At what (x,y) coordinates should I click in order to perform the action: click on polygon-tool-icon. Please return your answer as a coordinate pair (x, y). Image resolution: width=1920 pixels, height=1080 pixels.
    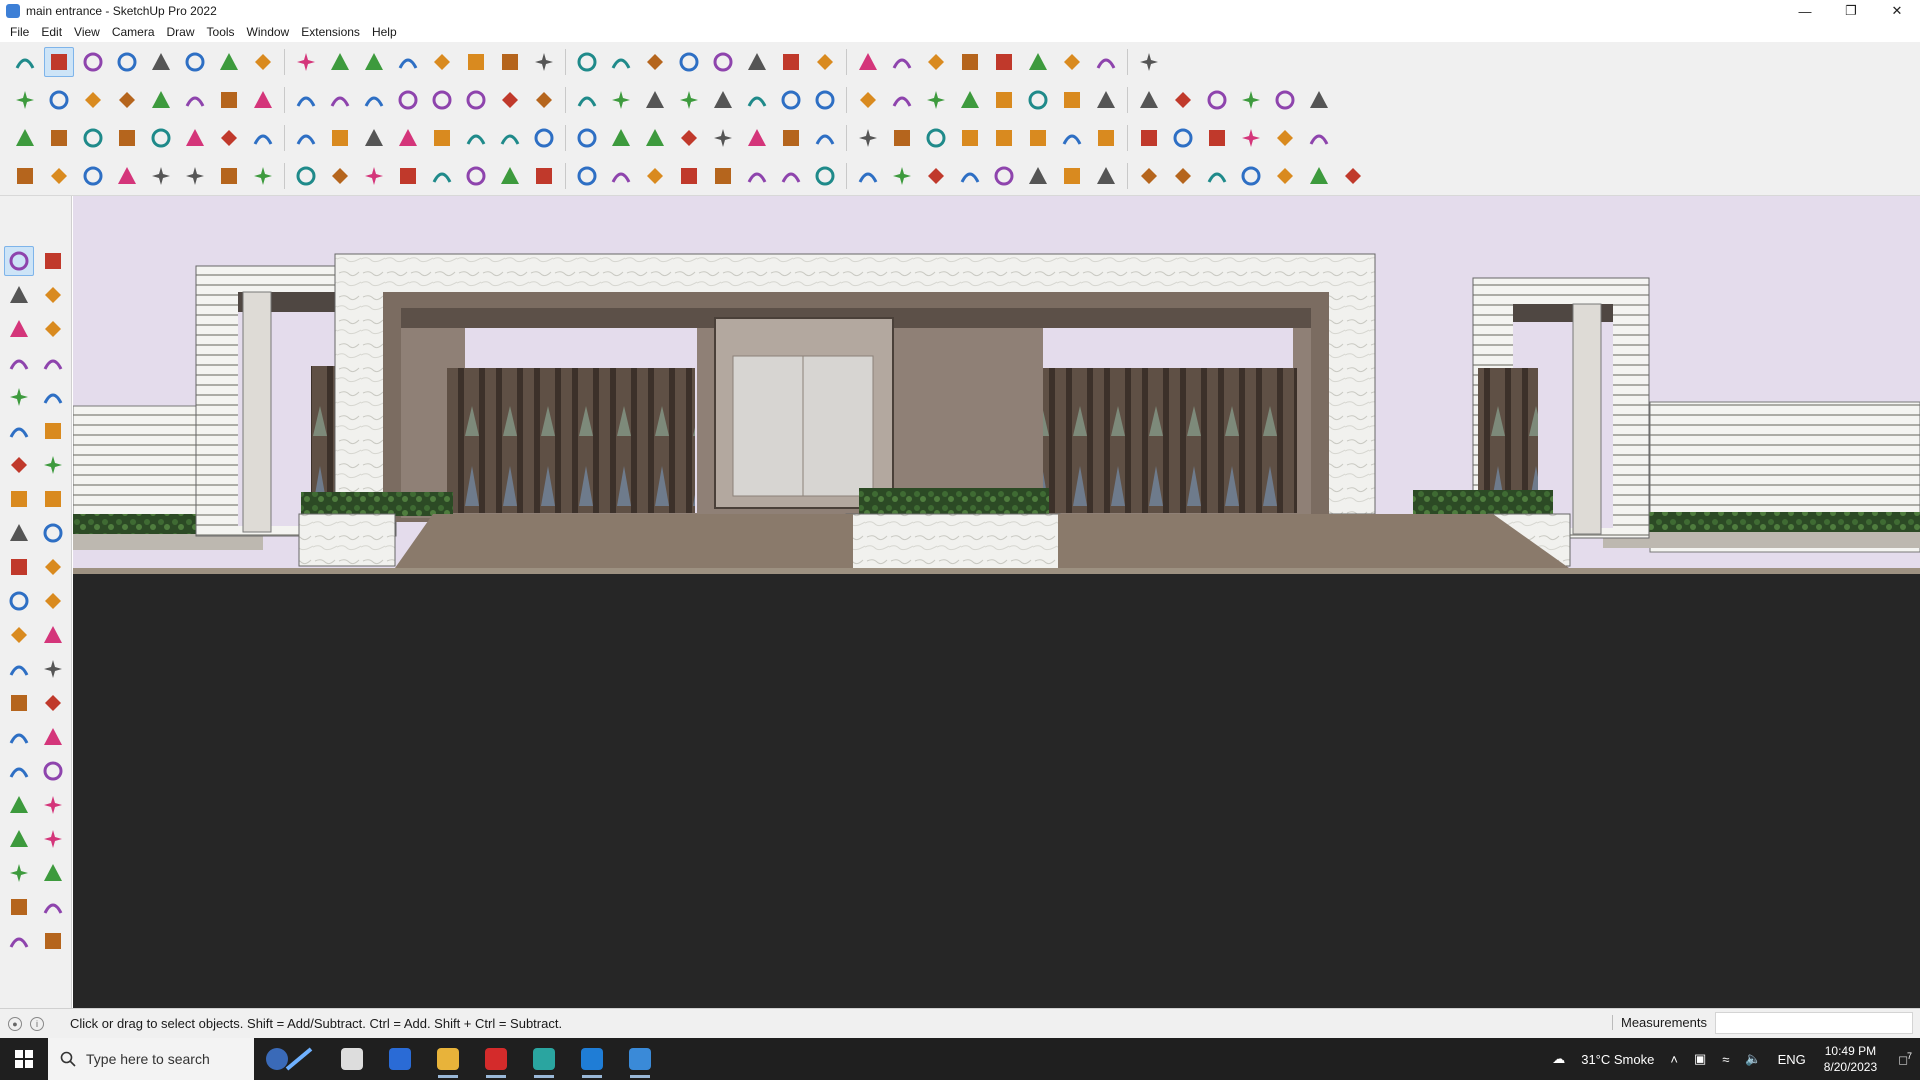
    Looking at the image, I should click on (53, 431).